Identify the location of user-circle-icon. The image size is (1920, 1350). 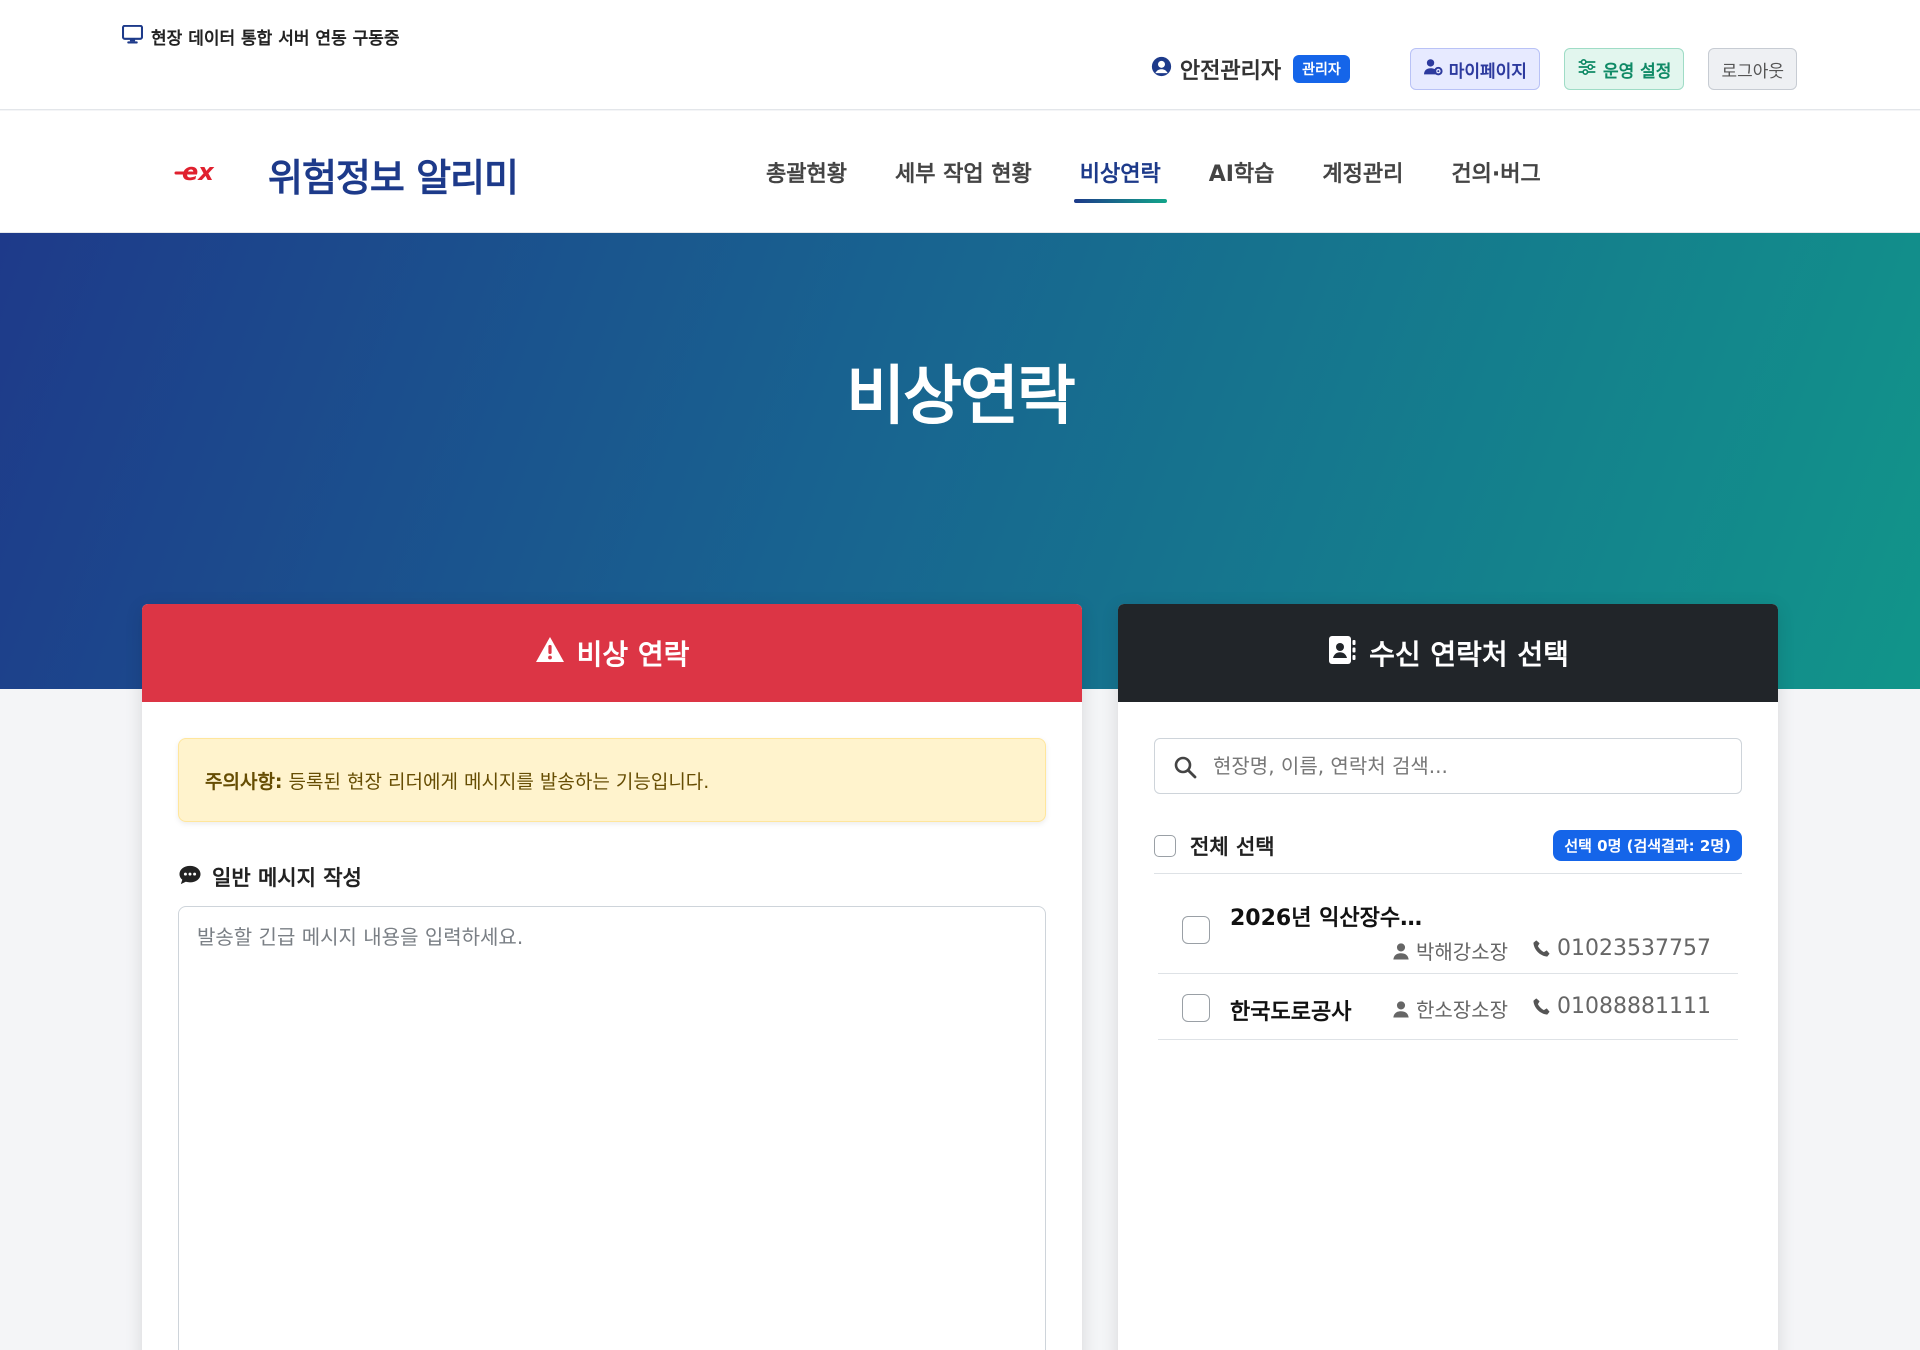
(1161, 69).